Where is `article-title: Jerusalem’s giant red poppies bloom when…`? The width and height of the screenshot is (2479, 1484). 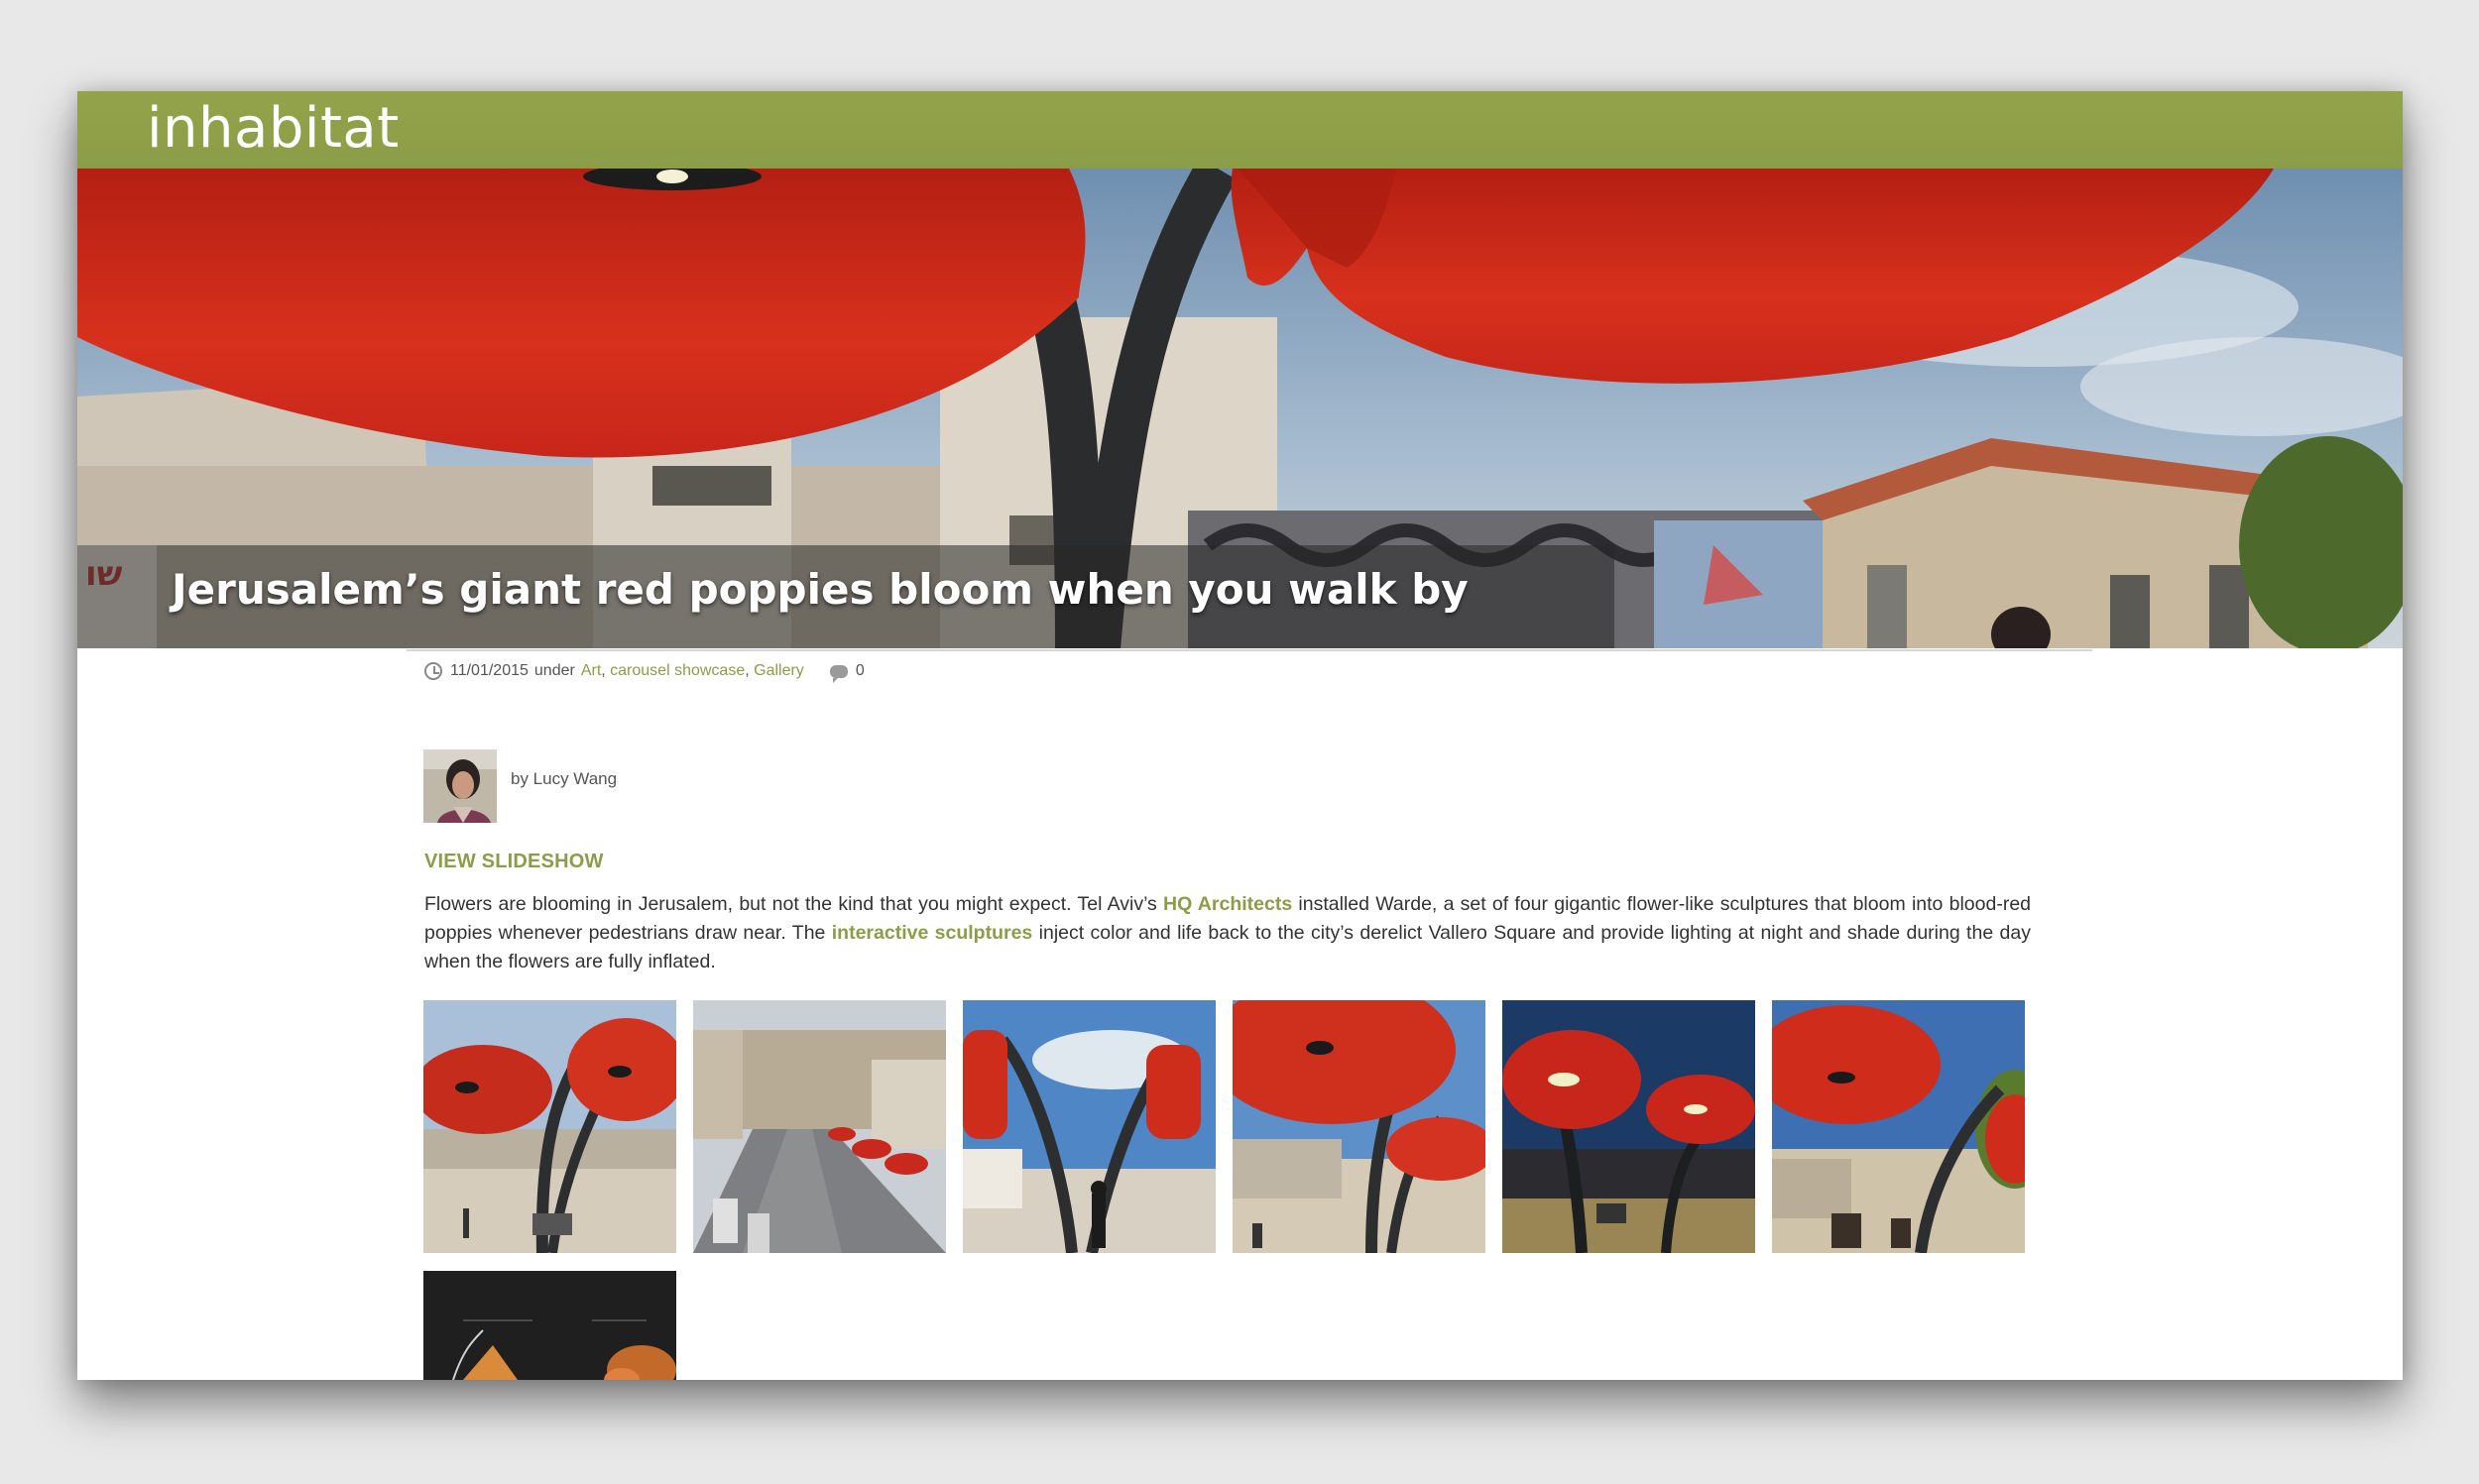
article-title: Jerusalem’s giant red poppies bloom when… is located at coordinates (820, 590).